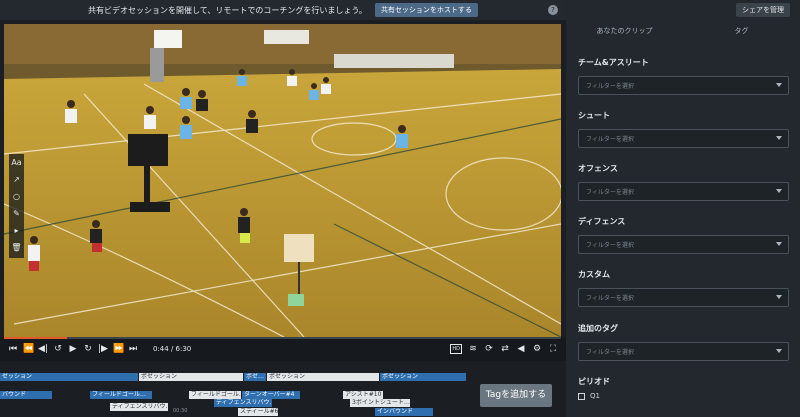 Image resolution: width=800 pixels, height=417 pixels. Describe the element at coordinates (17, 247) in the screenshot. I see `trash-icon: 🗑` at that location.